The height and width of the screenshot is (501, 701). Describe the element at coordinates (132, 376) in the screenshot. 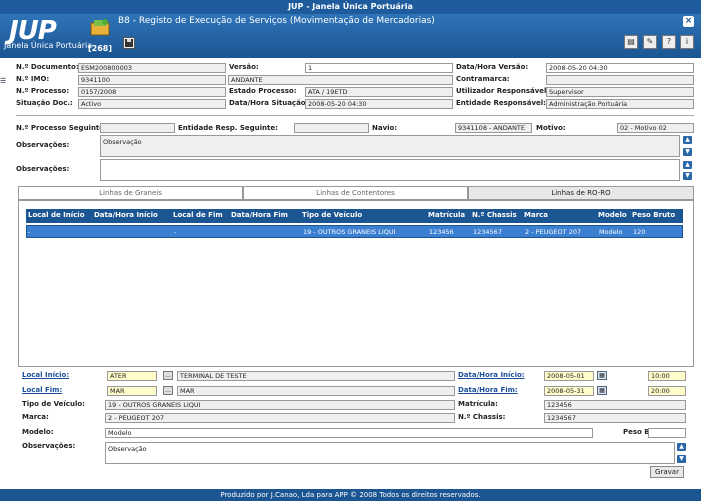

I see `local-inicio-code: ATER` at that location.